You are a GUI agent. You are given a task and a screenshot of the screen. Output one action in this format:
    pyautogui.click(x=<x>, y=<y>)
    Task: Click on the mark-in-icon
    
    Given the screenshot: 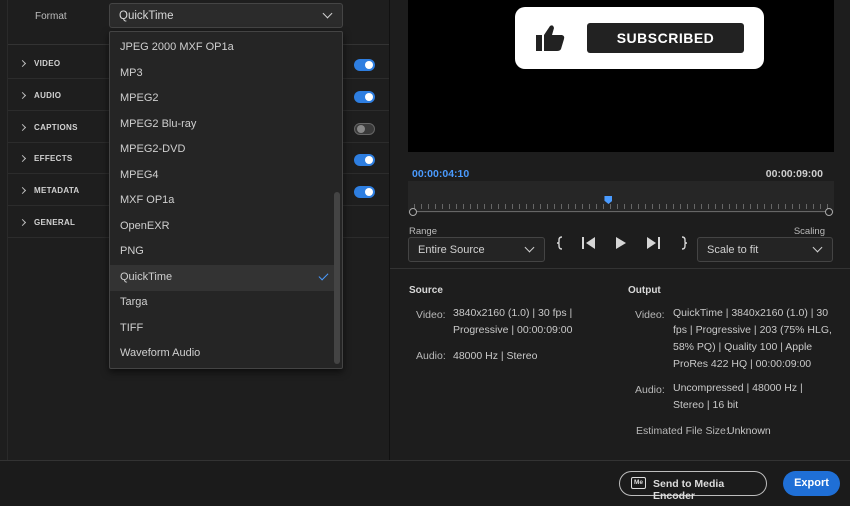 What is the action you would take?
    pyautogui.click(x=560, y=243)
    